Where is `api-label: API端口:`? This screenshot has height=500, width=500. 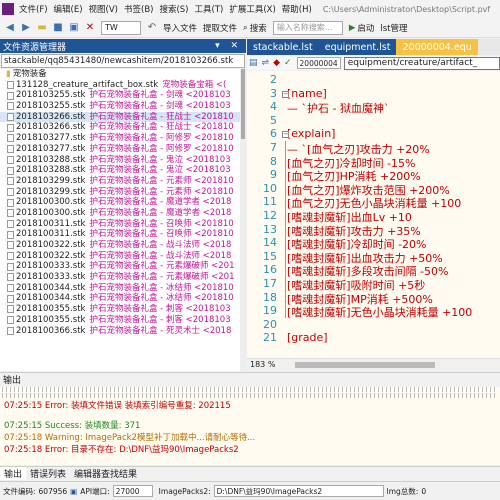 api-label: API端口: is located at coordinates (95, 491).